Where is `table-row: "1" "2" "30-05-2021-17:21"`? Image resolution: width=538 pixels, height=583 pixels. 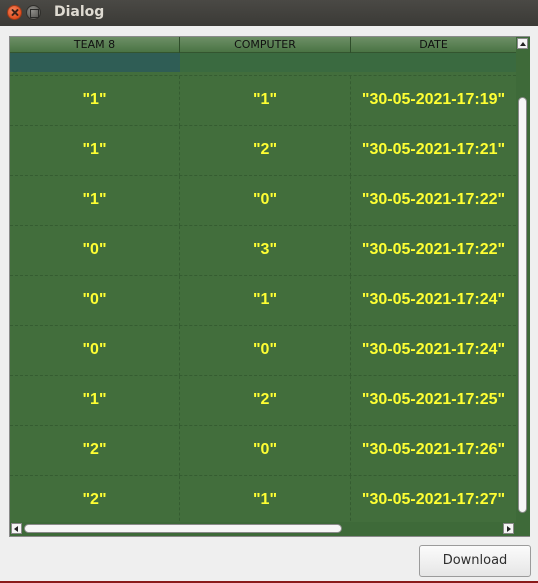
table-row: "1" "2" "30-05-2021-17:21" is located at coordinates (263, 150).